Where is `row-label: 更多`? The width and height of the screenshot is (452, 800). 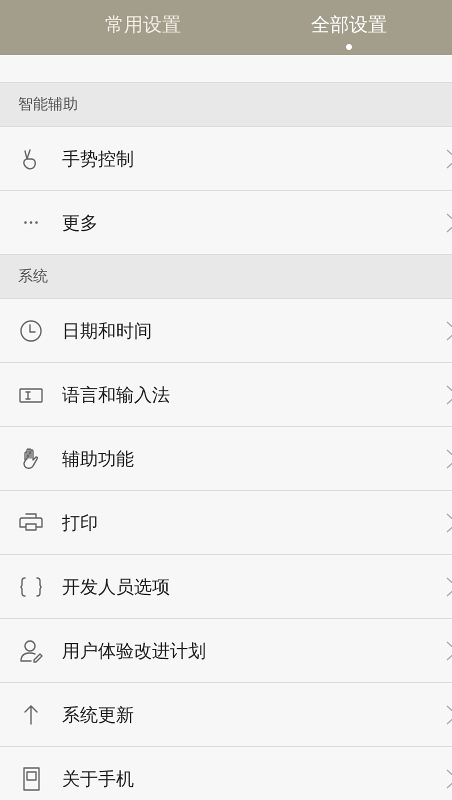
row-label: 更多 is located at coordinates (80, 223).